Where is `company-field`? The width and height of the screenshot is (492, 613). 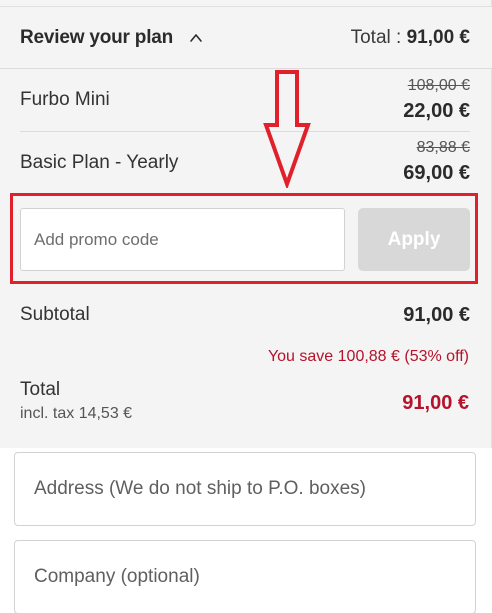 company-field is located at coordinates (245, 576).